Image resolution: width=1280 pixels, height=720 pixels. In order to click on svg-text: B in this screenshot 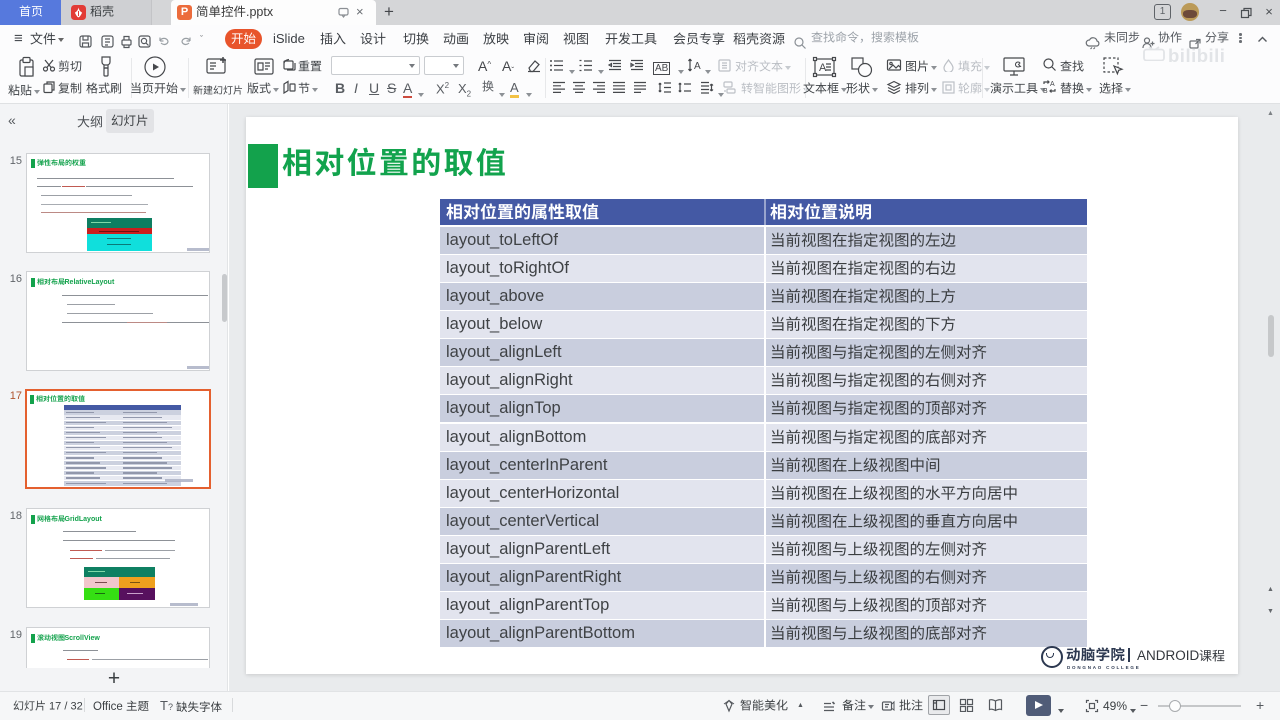, I will do `click(1045, 91)`.